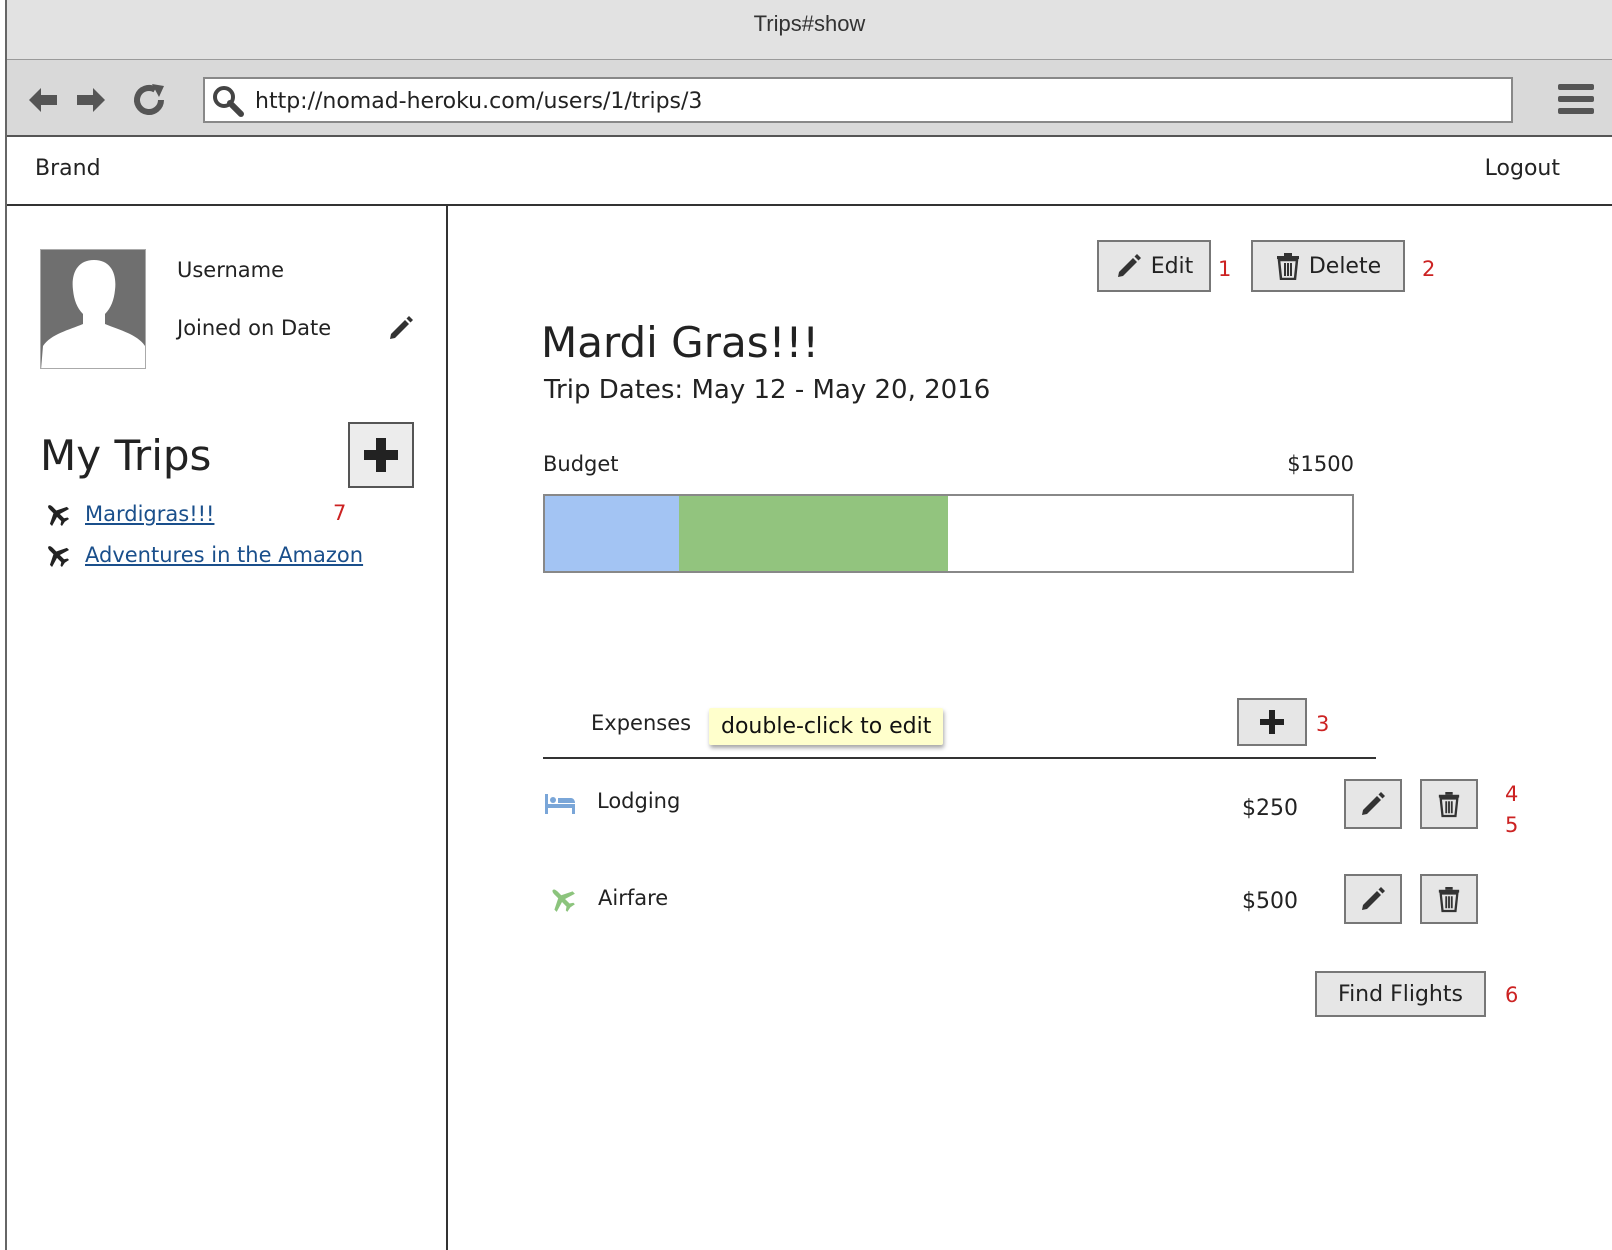  I want to click on add-expense-button, so click(1272, 722).